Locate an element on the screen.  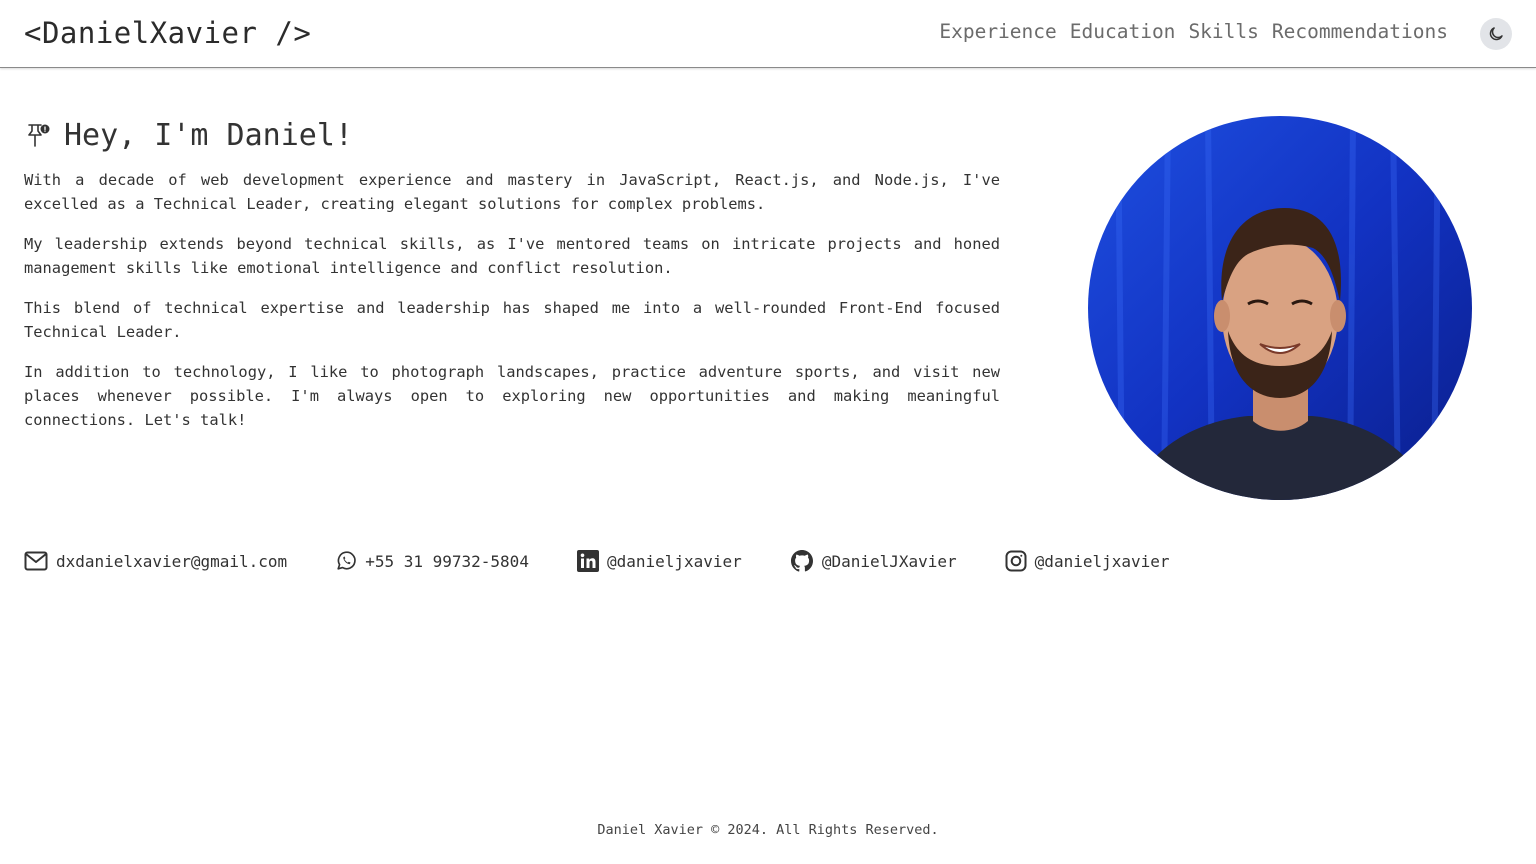
nav-skills: Skills is located at coordinates (1223, 31).